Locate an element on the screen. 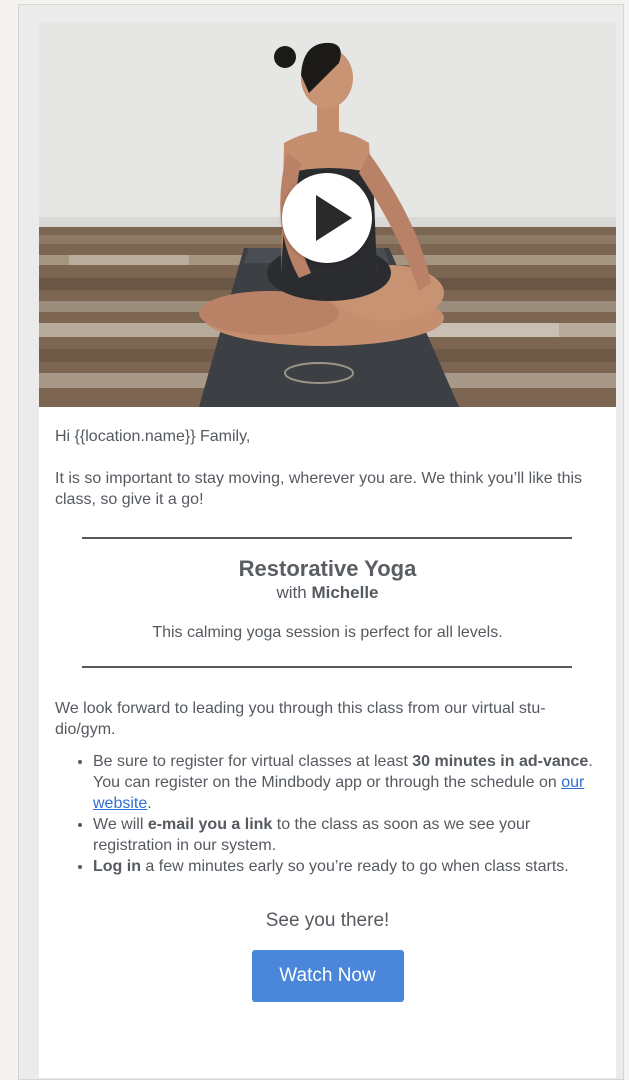  instructor-name: Michelle is located at coordinates (345, 592).